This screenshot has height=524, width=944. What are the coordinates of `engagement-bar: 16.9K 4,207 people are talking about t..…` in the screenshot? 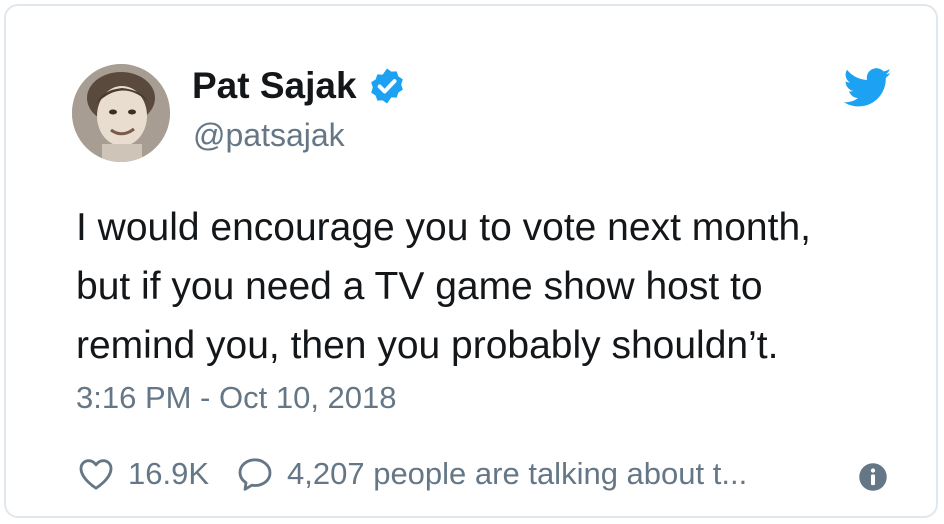 It's located at (411, 474).